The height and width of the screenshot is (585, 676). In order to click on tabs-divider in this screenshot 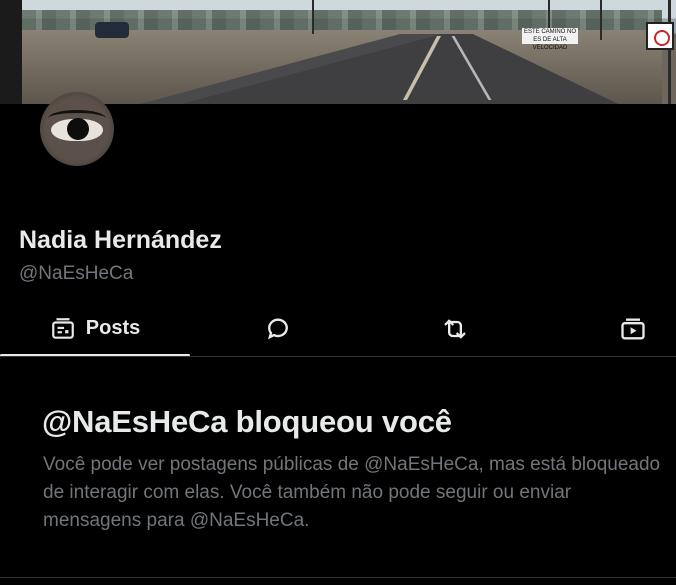, I will do `click(338, 356)`.